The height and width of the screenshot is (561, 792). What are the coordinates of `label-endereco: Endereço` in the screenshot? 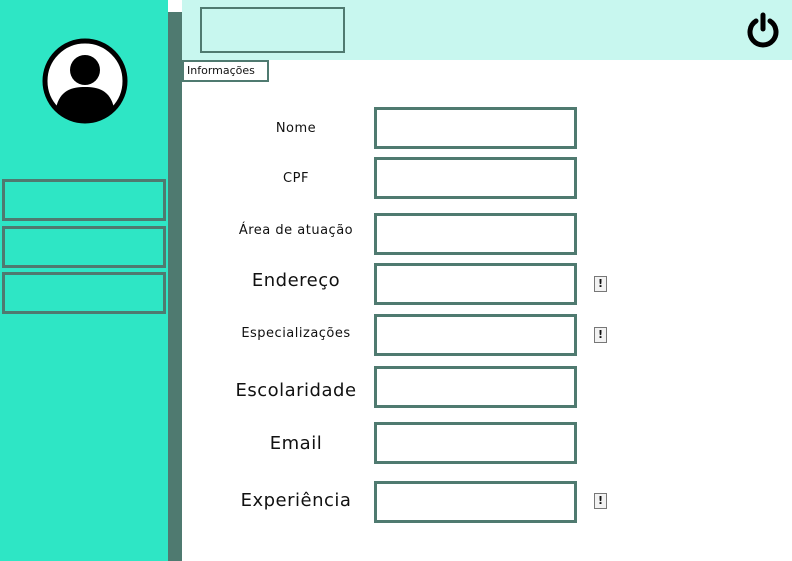 It's located at (296, 280).